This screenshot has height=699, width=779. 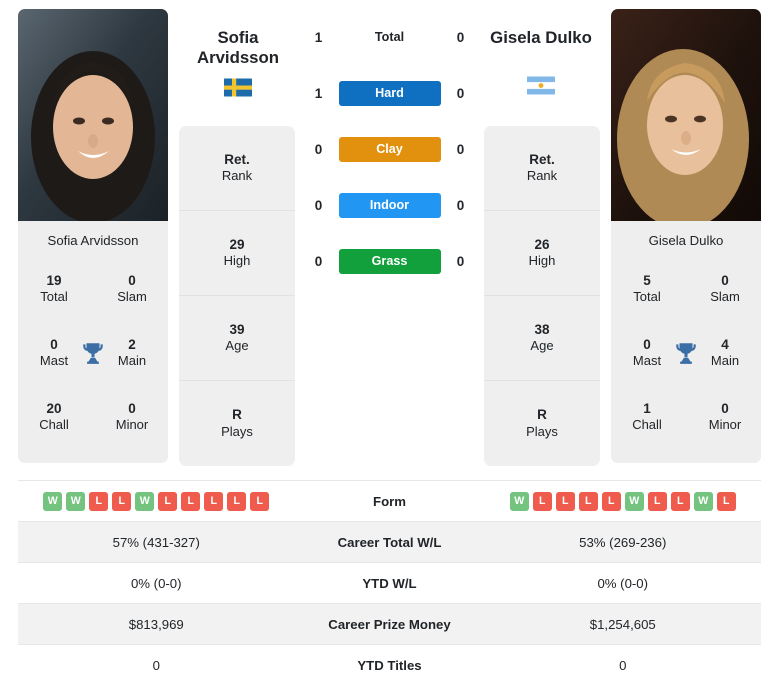 What do you see at coordinates (623, 542) in the screenshot?
I see `right-career-total-wl: 53% (269-236)` at bounding box center [623, 542].